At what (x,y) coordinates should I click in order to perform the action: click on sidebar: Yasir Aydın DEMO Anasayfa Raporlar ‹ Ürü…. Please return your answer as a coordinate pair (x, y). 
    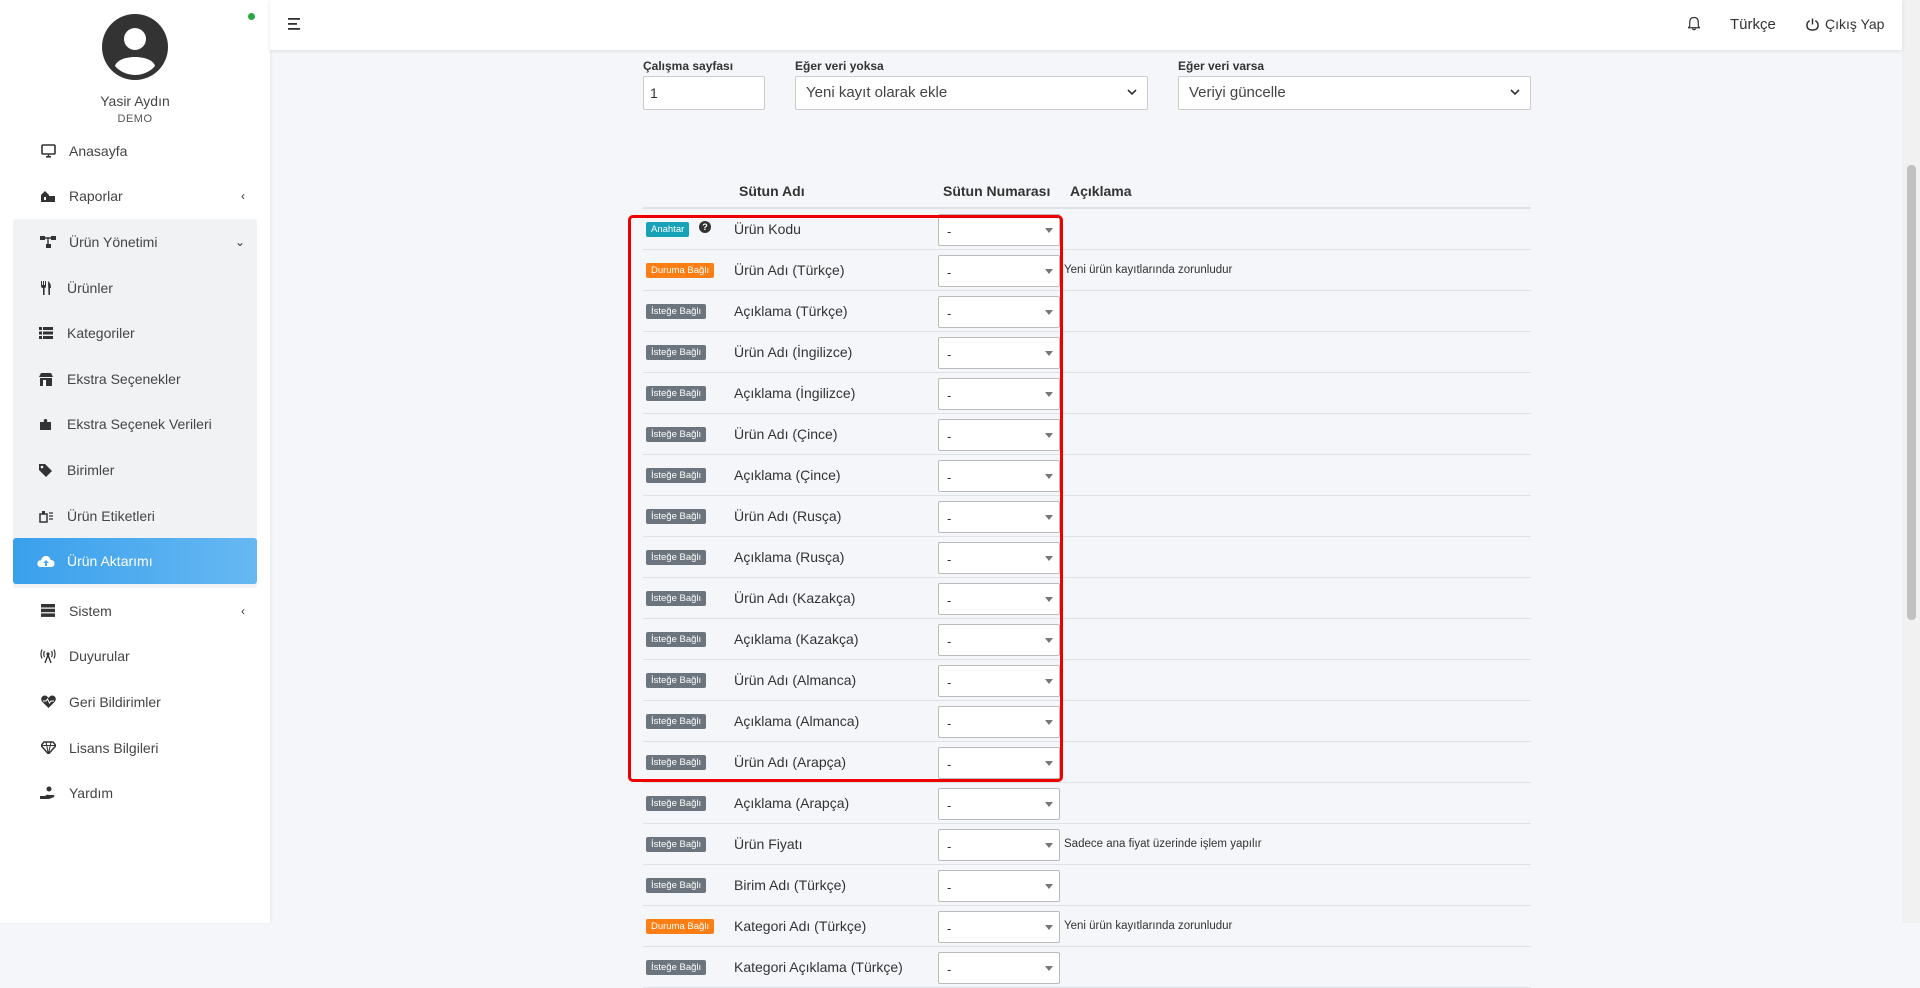
    Looking at the image, I should click on (135, 461).